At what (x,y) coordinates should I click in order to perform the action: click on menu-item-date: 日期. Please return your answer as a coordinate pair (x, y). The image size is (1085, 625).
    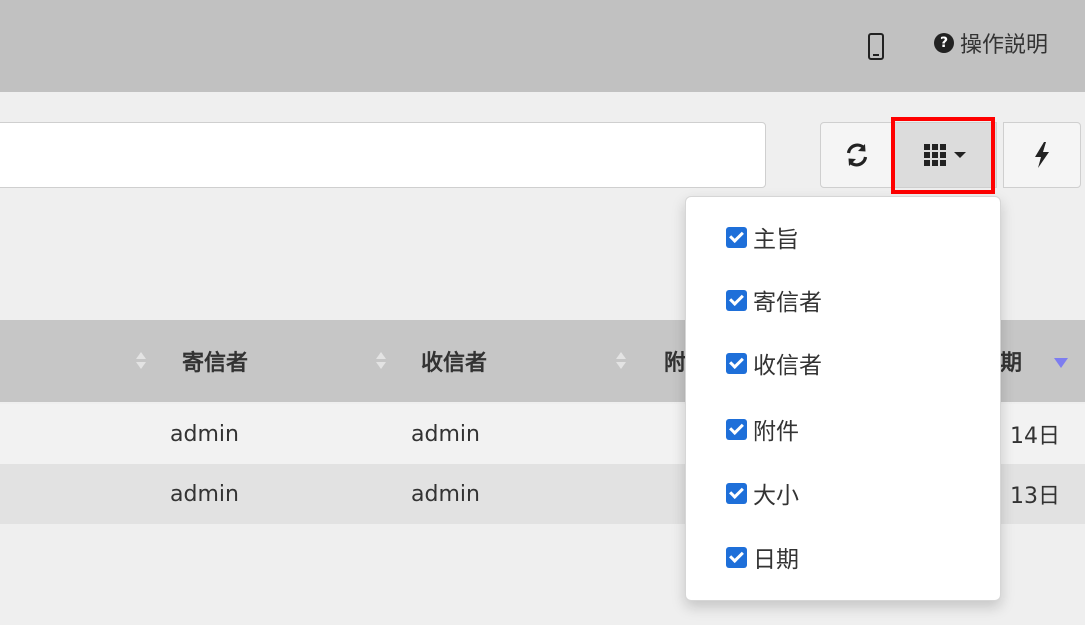
    Looking at the image, I should click on (762, 557).